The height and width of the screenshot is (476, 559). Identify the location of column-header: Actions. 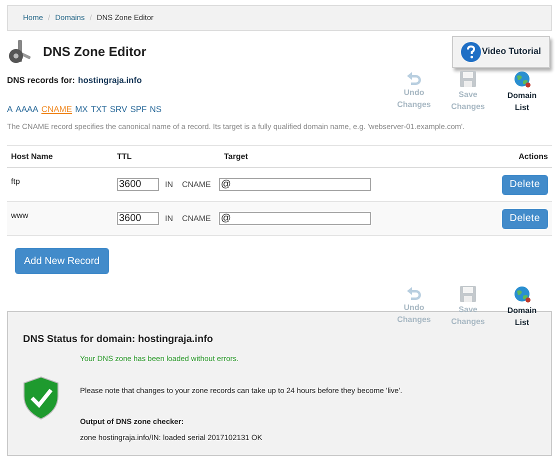
(510, 157).